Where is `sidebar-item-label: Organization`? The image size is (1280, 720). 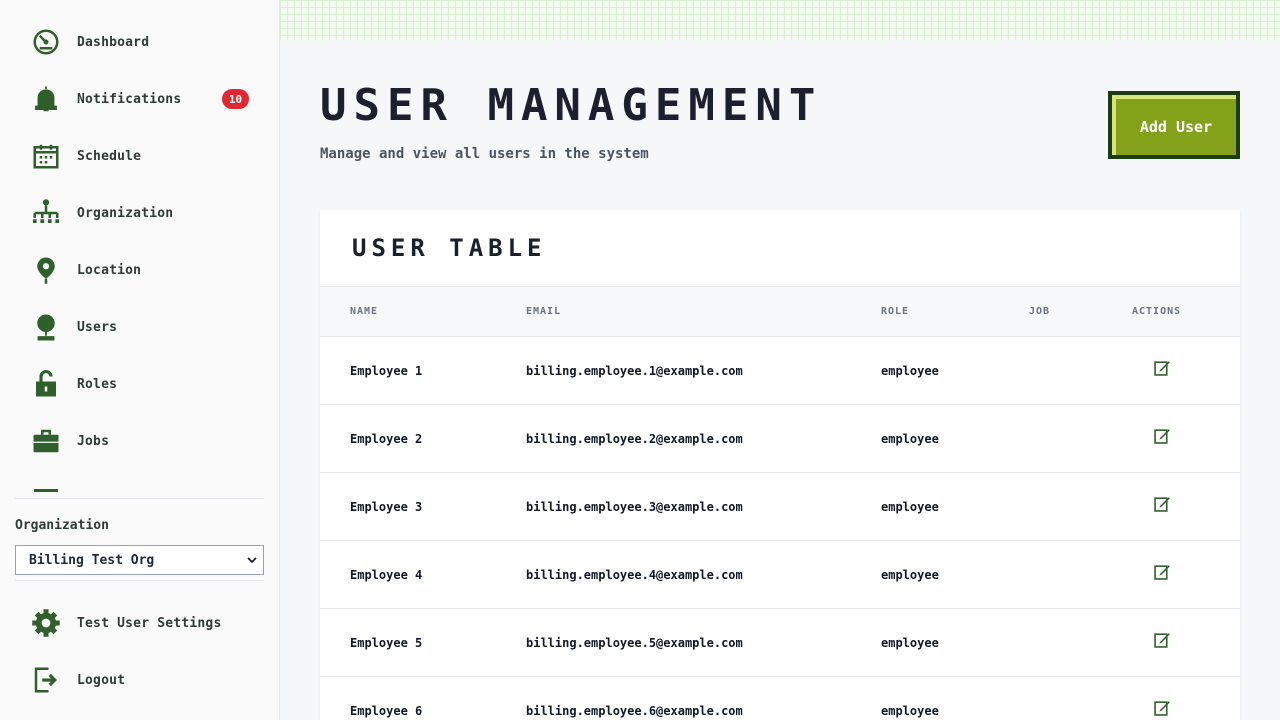 sidebar-item-label: Organization is located at coordinates (125, 213).